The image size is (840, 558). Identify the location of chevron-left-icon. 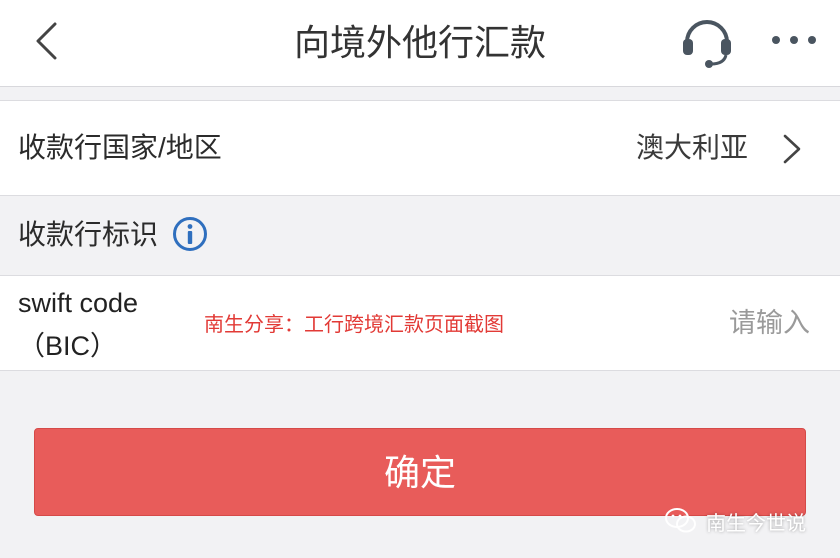
(46, 41).